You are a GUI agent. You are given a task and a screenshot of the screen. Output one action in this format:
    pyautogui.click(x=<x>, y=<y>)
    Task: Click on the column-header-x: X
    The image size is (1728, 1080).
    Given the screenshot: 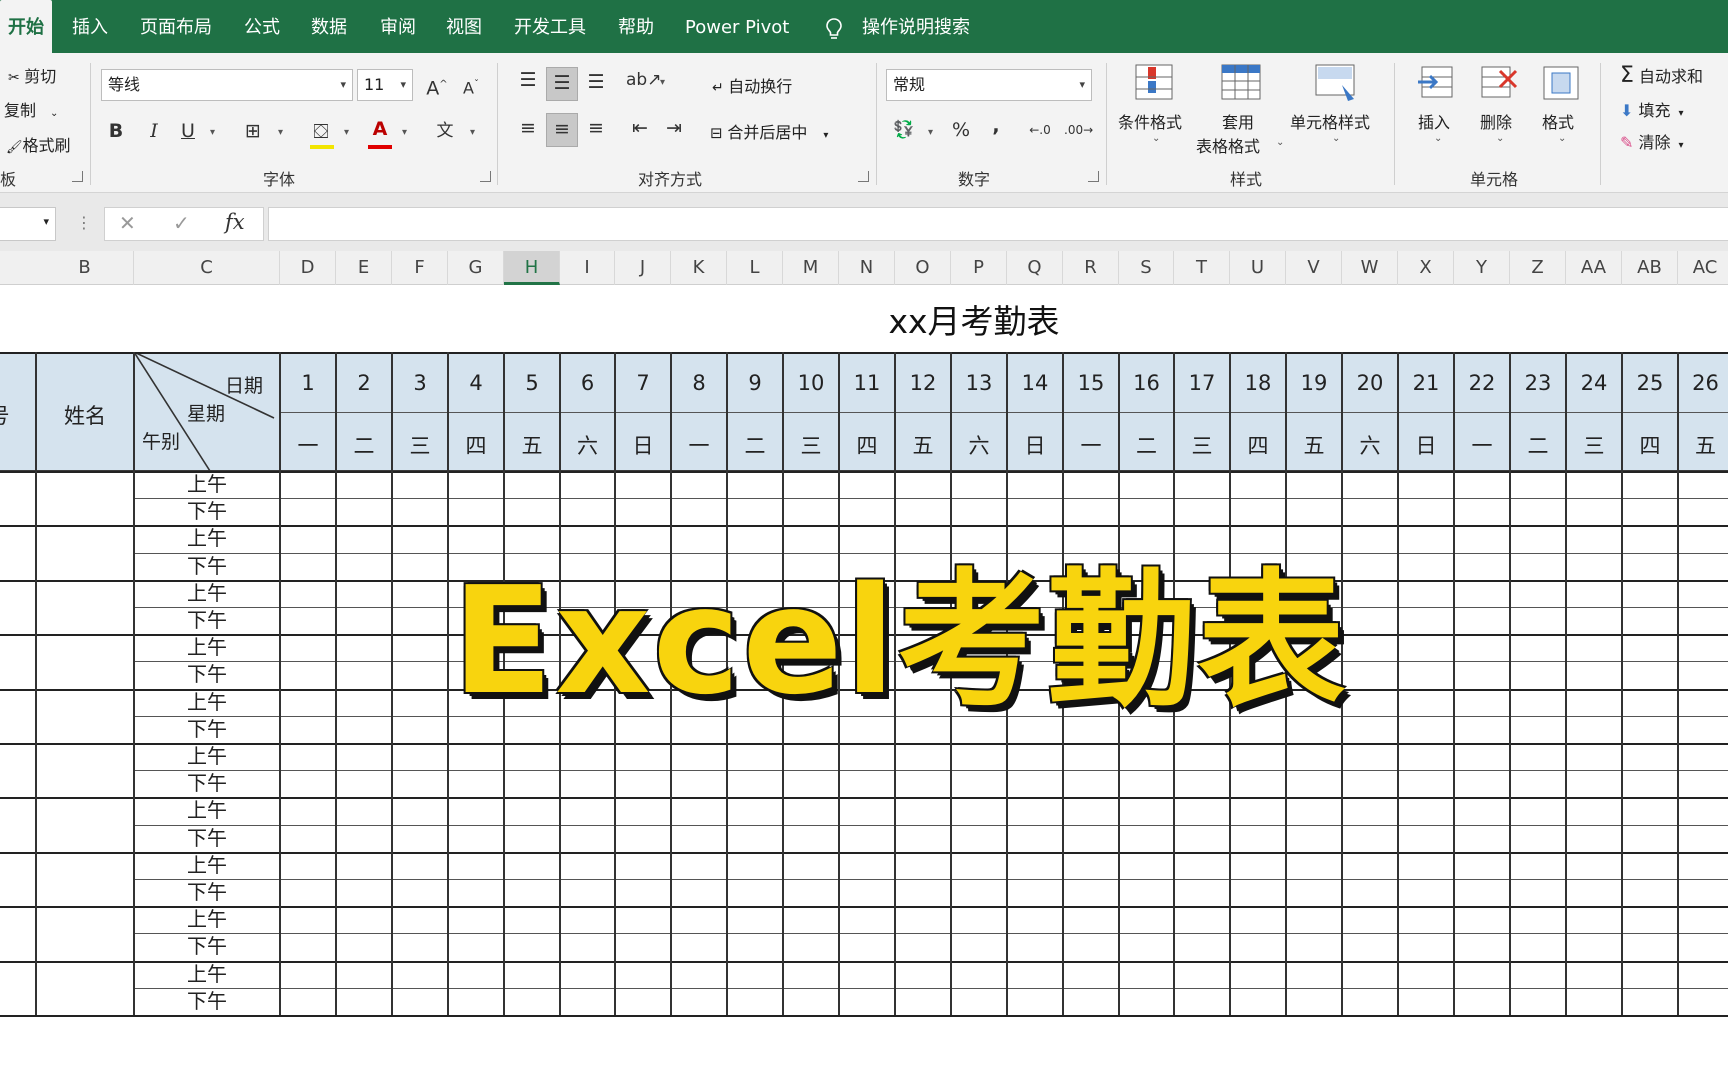 What is the action you would take?
    pyautogui.click(x=1426, y=268)
    